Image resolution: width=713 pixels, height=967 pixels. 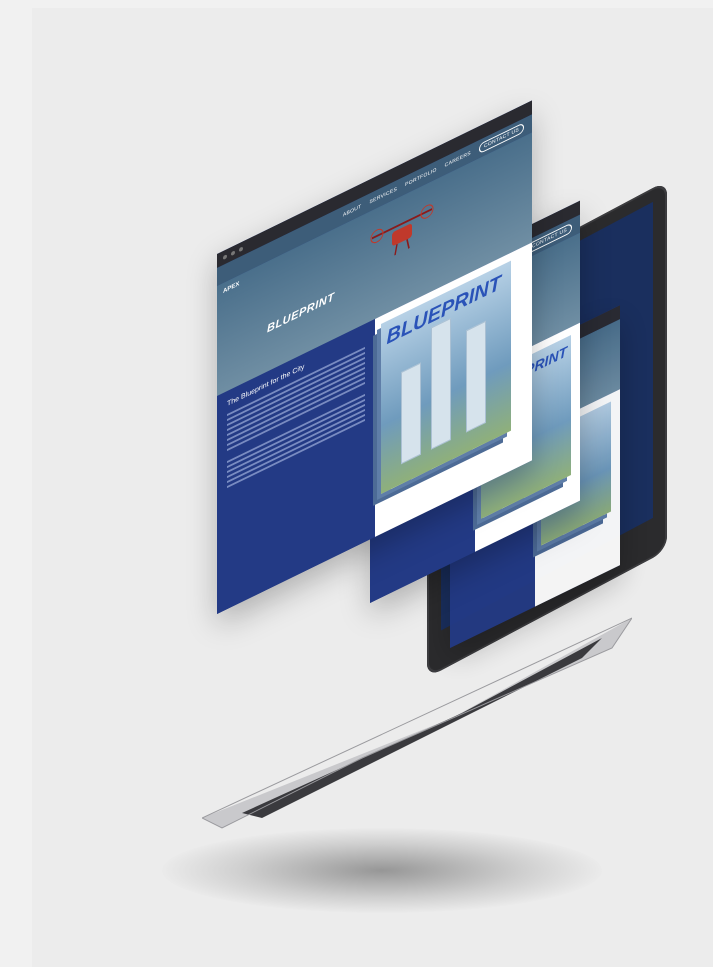 What do you see at coordinates (417, 722) in the screenshot?
I see `laptop-base-graphic` at bounding box center [417, 722].